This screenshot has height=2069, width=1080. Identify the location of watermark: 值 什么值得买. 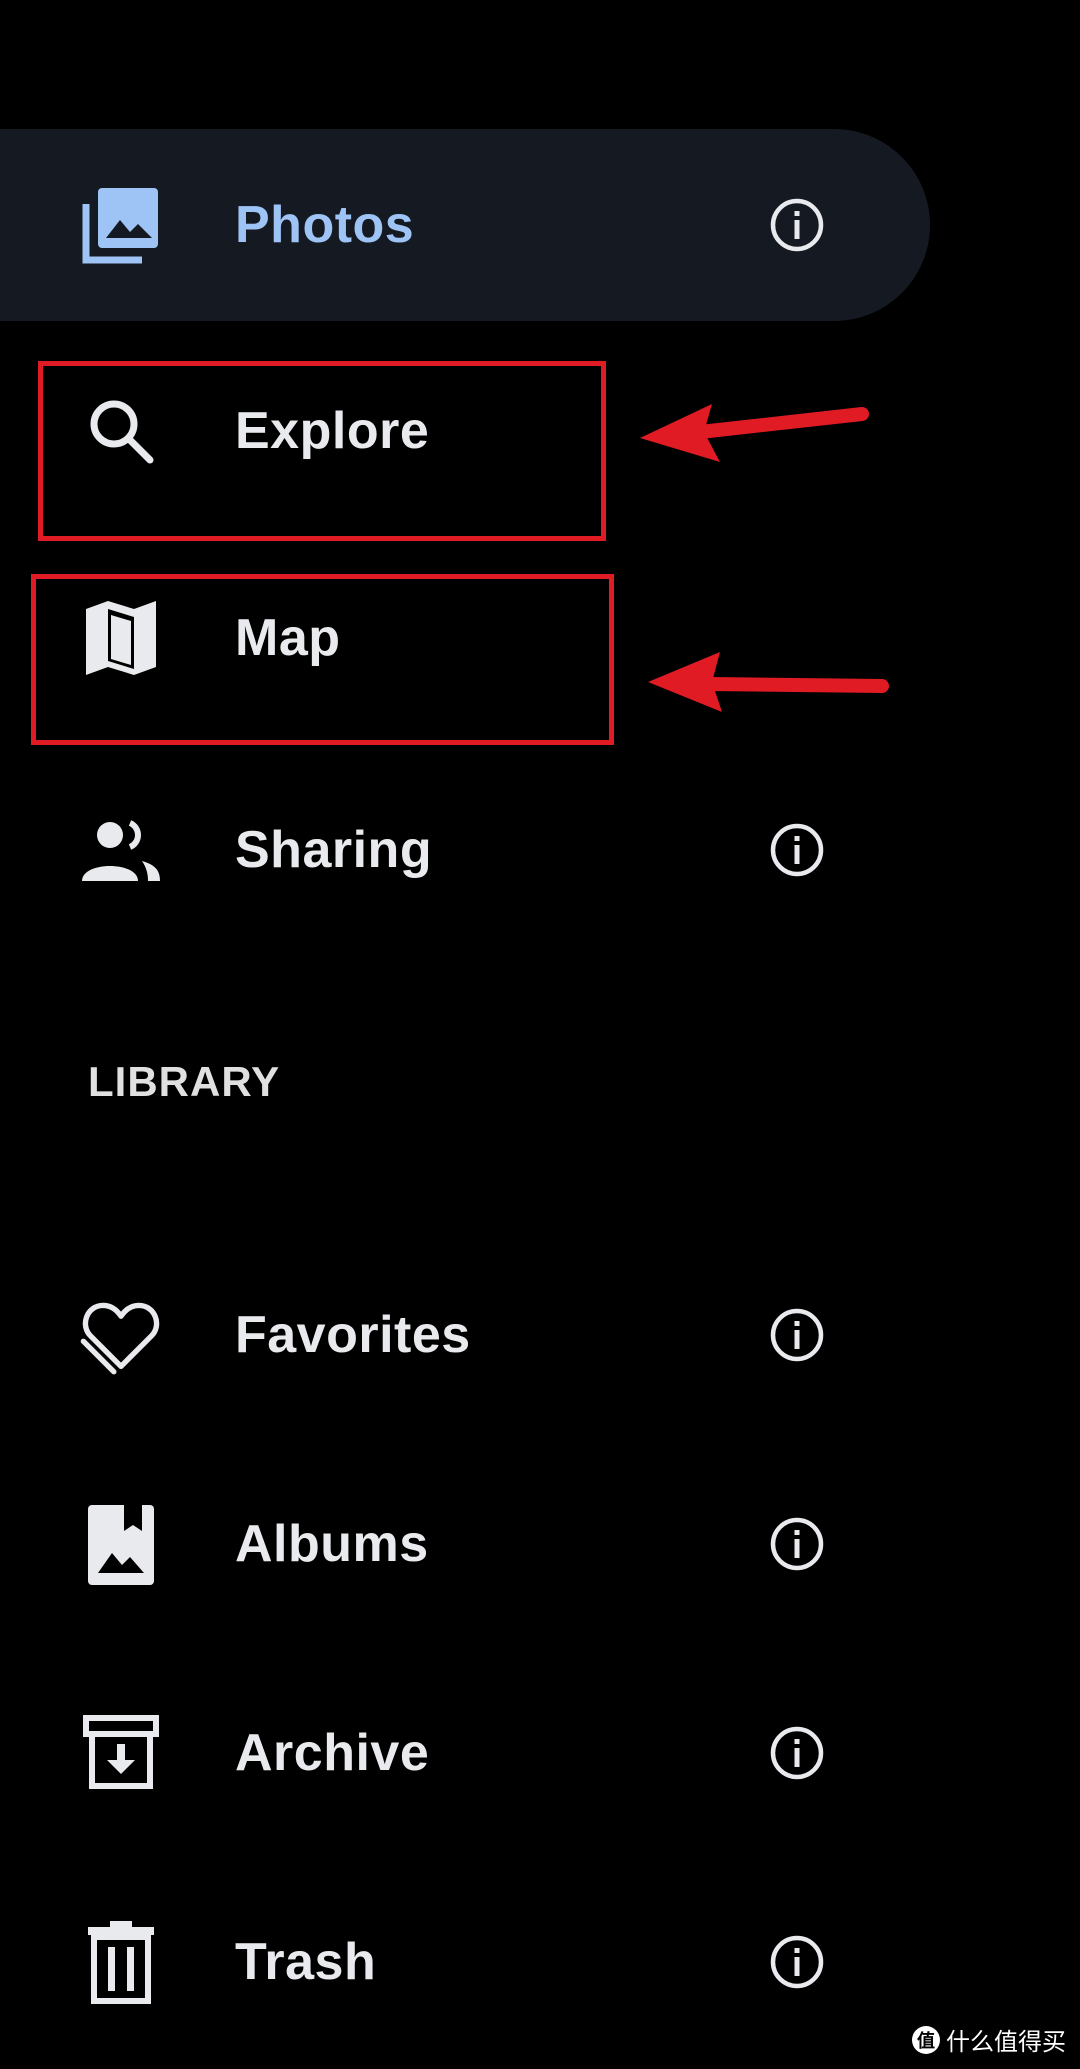
(989, 2039).